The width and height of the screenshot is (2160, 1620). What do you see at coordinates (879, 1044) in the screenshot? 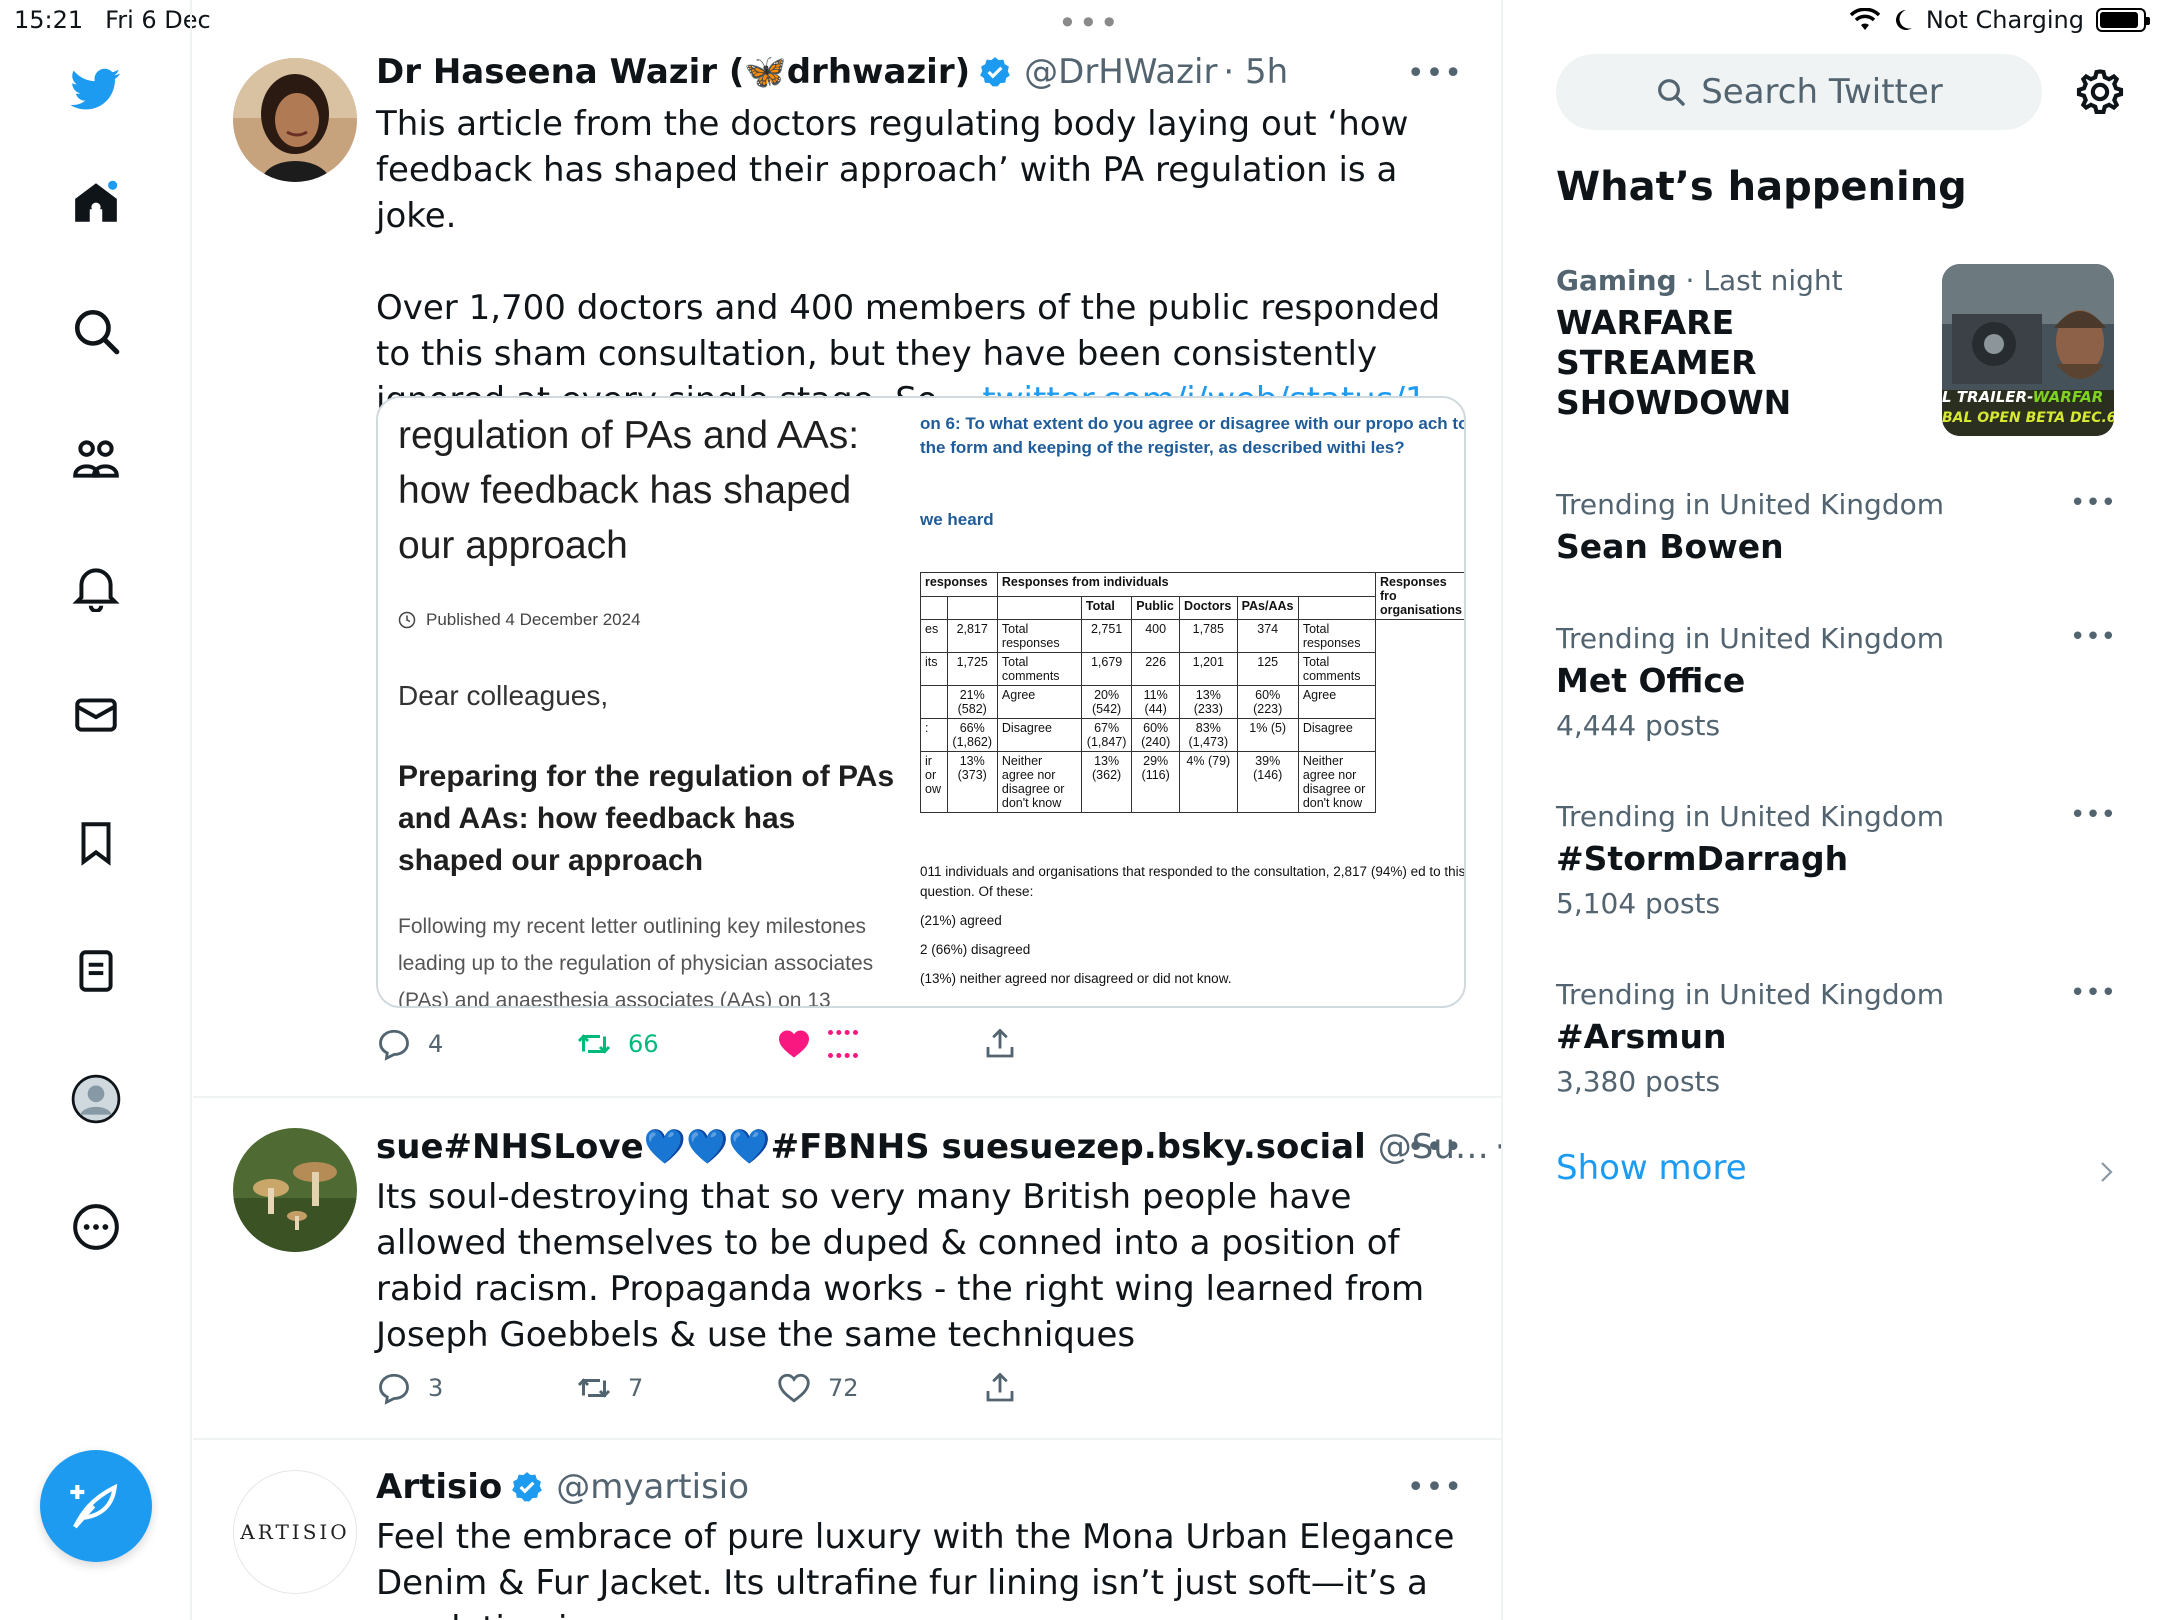
I see `like-button: 444` at bounding box center [879, 1044].